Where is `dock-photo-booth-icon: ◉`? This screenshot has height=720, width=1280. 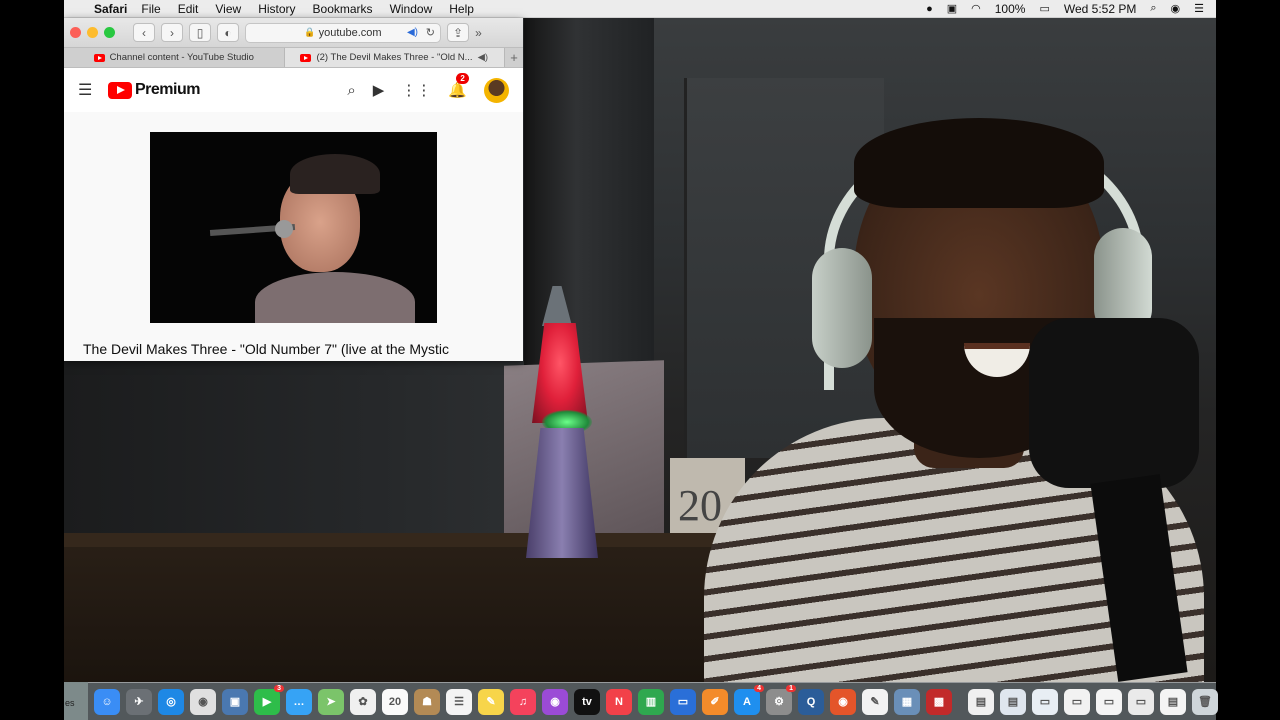
dock-photo-booth-icon: ◉ is located at coordinates (843, 701).